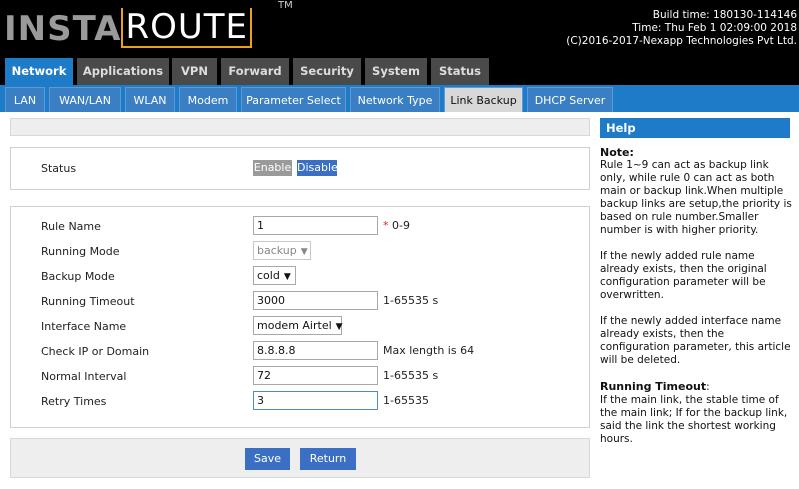  Describe the element at coordinates (39, 71) in the screenshot. I see `tab-network: Network` at that location.